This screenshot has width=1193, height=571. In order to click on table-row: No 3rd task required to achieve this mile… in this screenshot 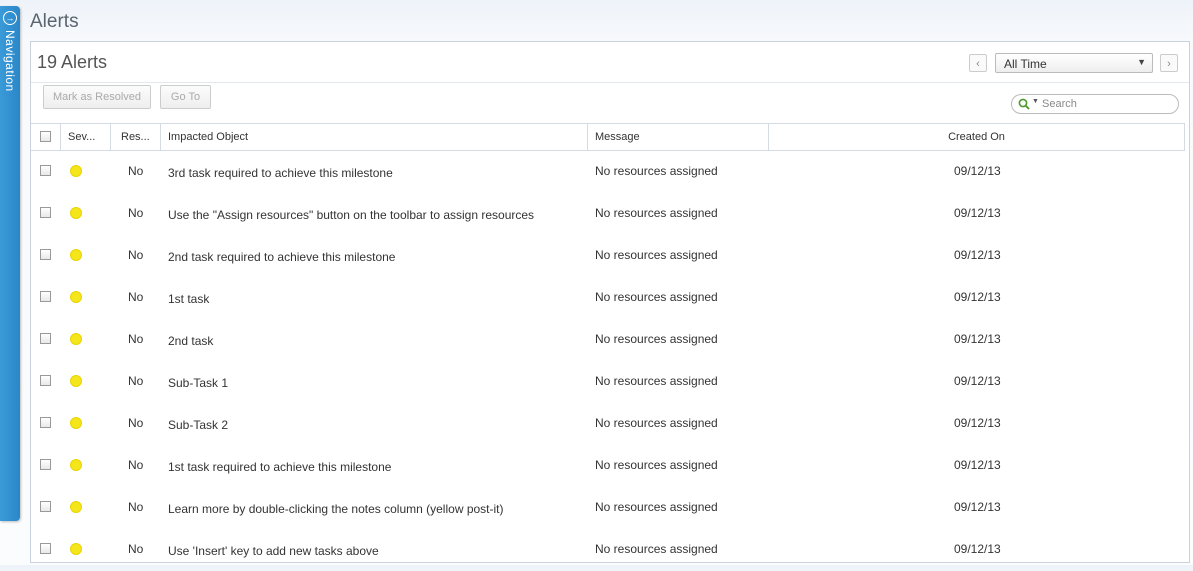, I will do `click(608, 172)`.